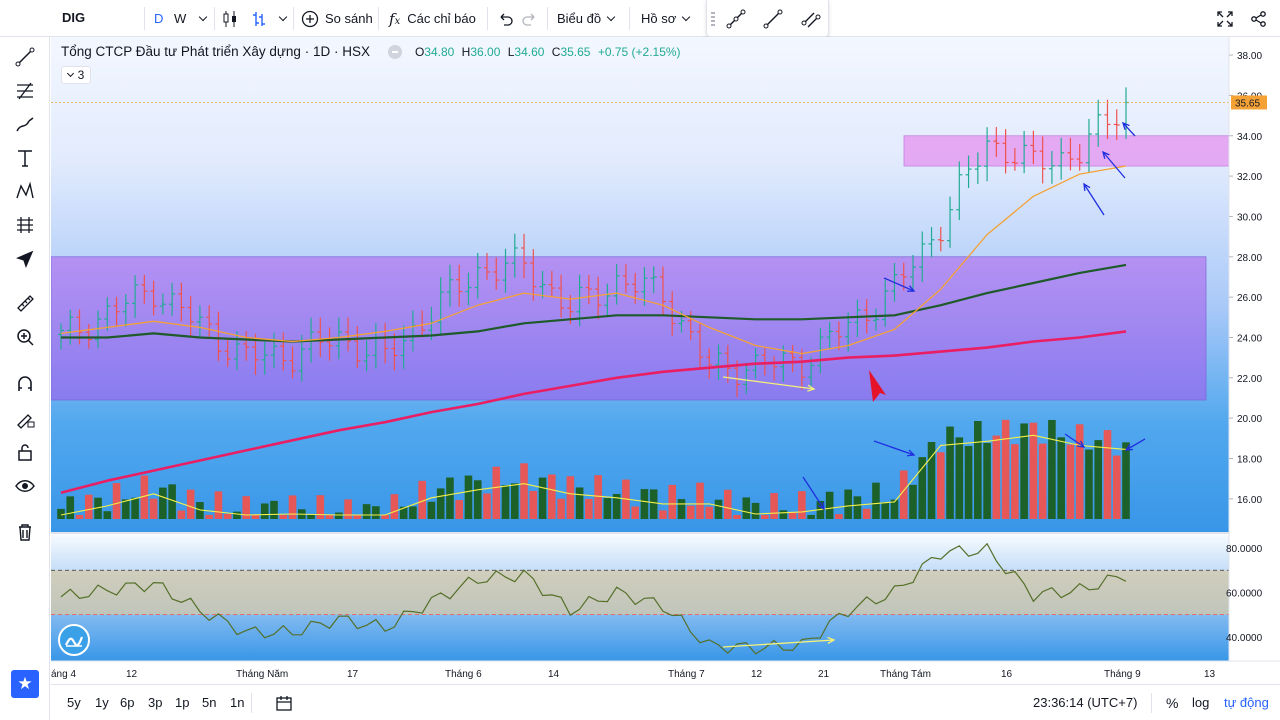 This screenshot has width=1280, height=720. What do you see at coordinates (713, 19) in the screenshot?
I see `drag-handle` at bounding box center [713, 19].